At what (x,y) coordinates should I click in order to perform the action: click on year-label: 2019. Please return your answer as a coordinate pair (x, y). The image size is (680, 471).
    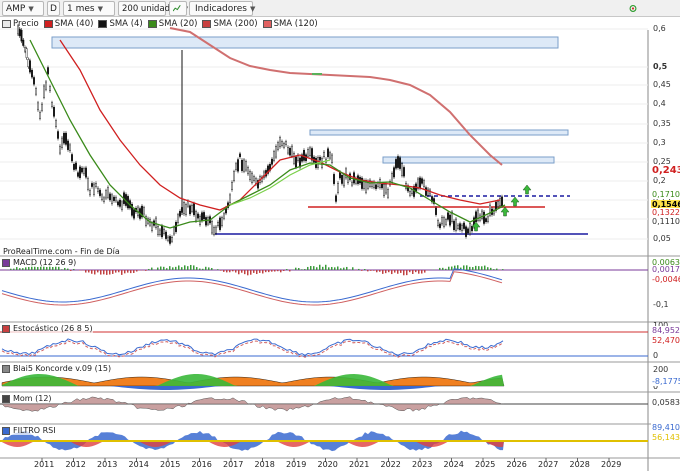
    Looking at the image, I should click on (296, 464).